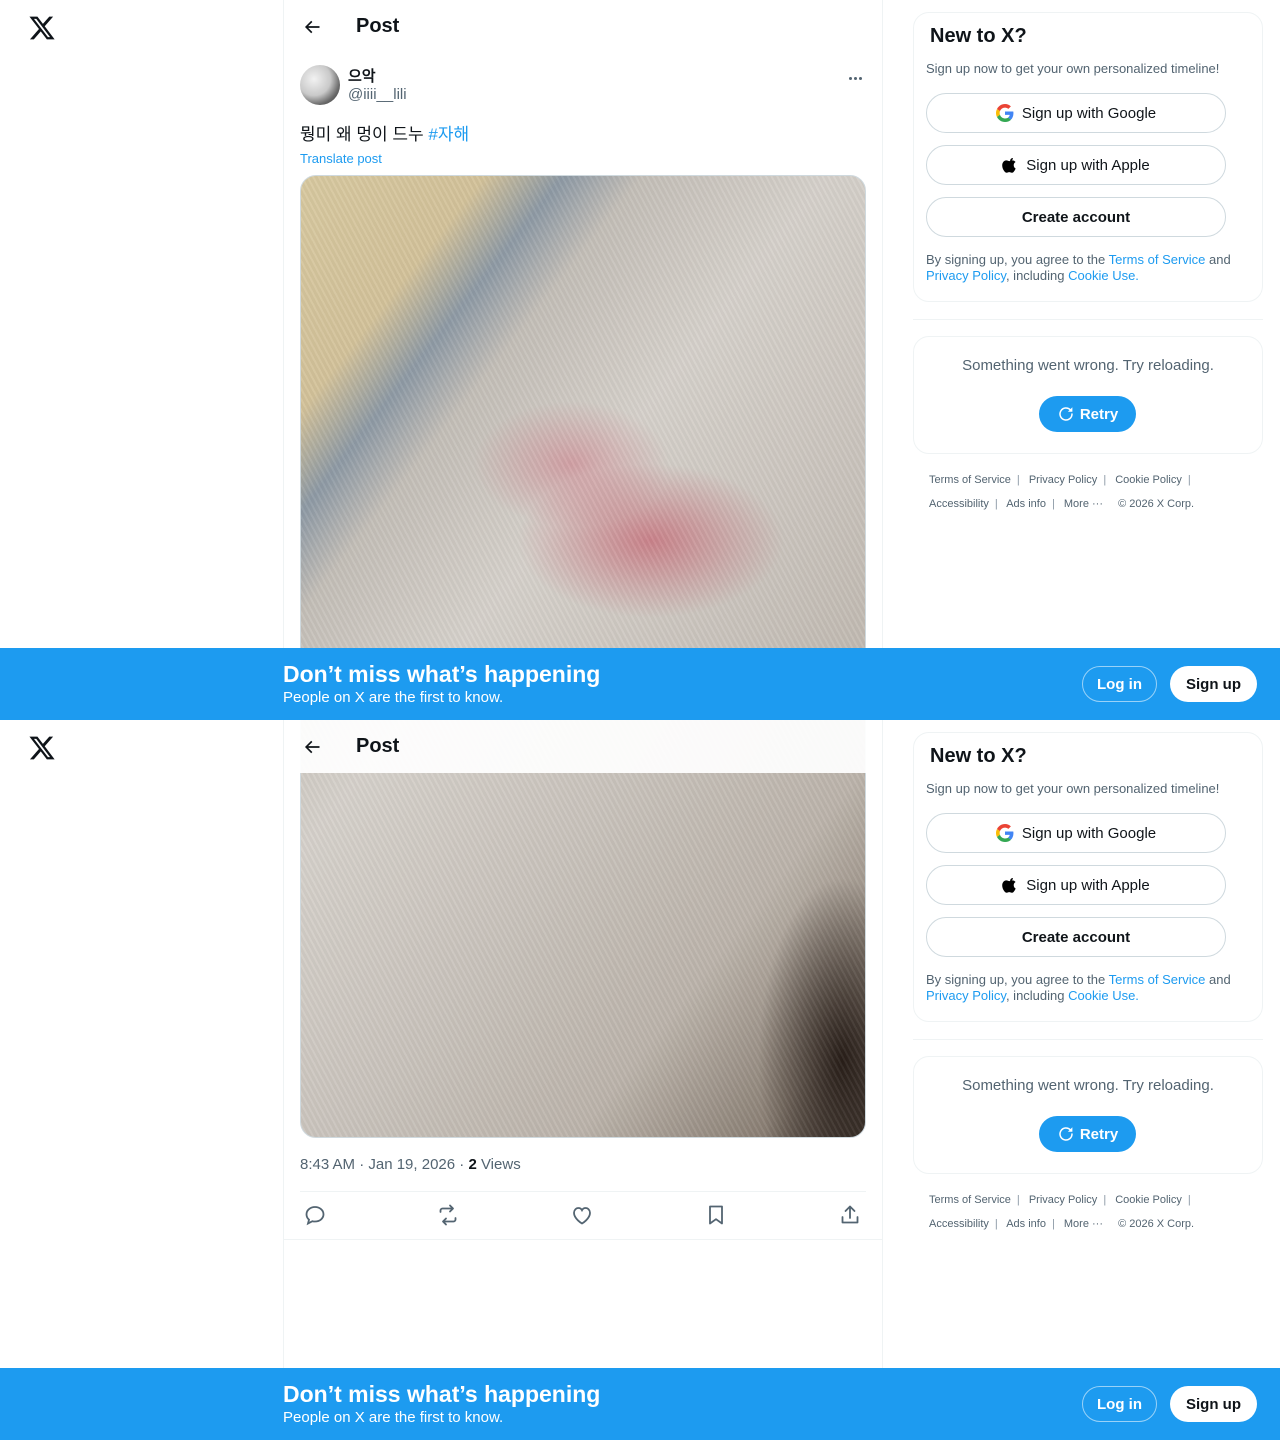 This screenshot has height=1440, width=1280. I want to click on share-icon, so click(850, 1215).